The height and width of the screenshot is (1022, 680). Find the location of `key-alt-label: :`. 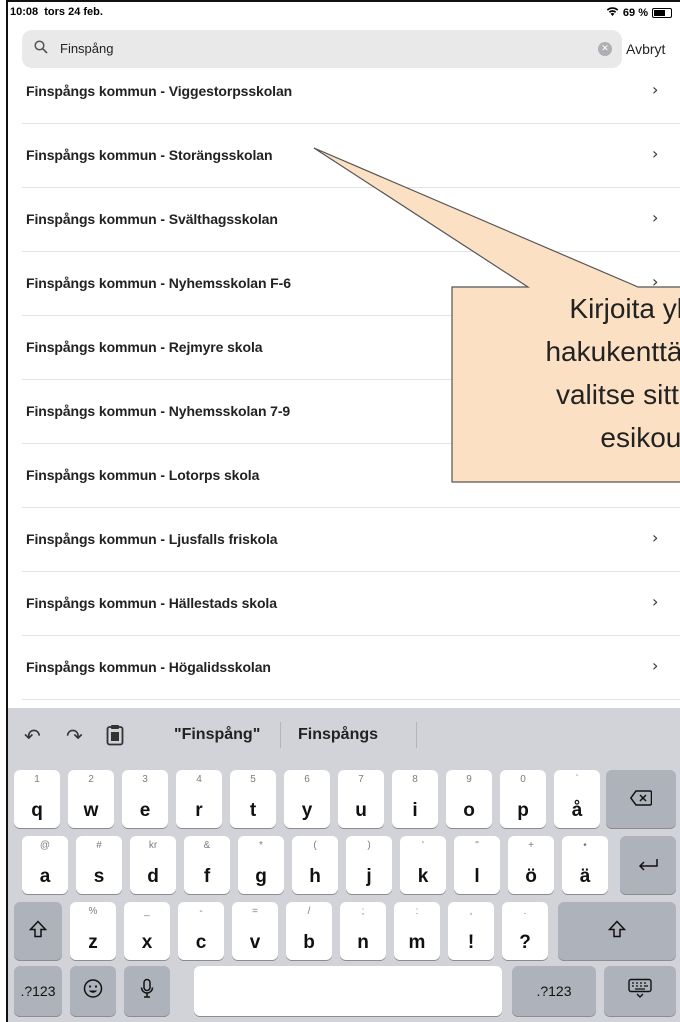

key-alt-label: : is located at coordinates (417, 911).